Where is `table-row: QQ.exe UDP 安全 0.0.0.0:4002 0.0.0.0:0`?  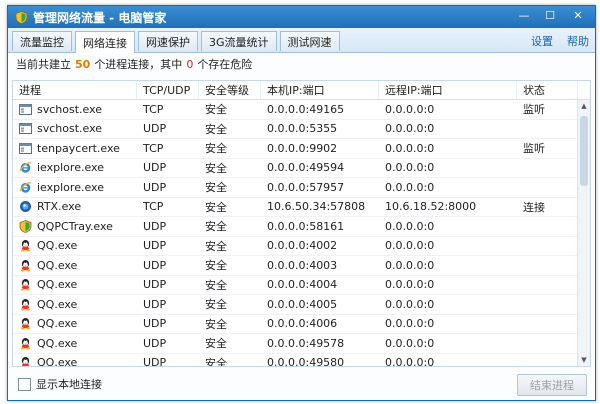 table-row: QQ.exe UDP 安全 0.0.0.0:4002 0.0.0.0:0 is located at coordinates (295, 246).